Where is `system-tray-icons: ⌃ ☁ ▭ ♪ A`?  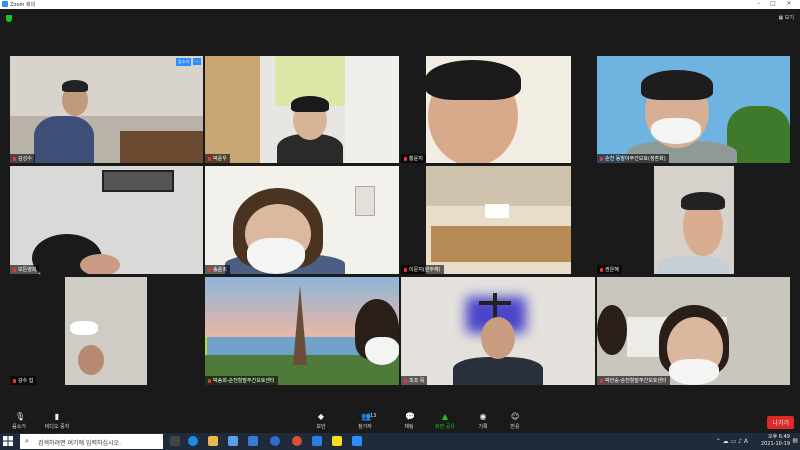 system-tray-icons: ⌃ ☁ ▭ ♪ A is located at coordinates (732, 441).